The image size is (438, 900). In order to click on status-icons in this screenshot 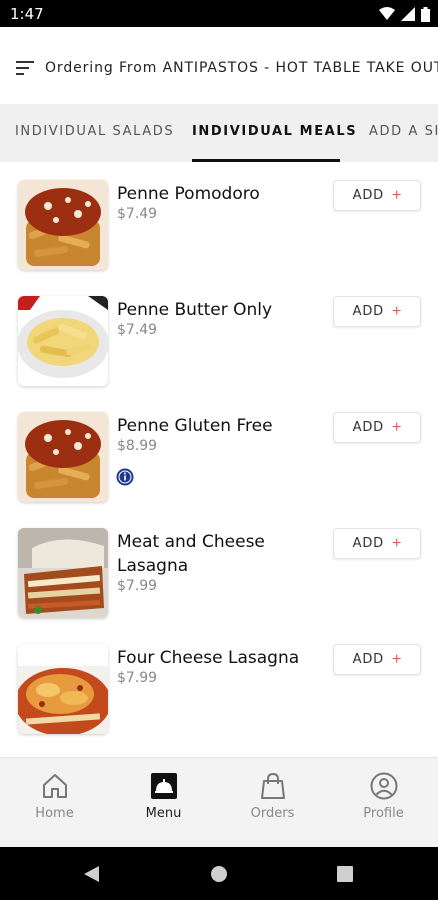, I will do `click(404, 14)`.